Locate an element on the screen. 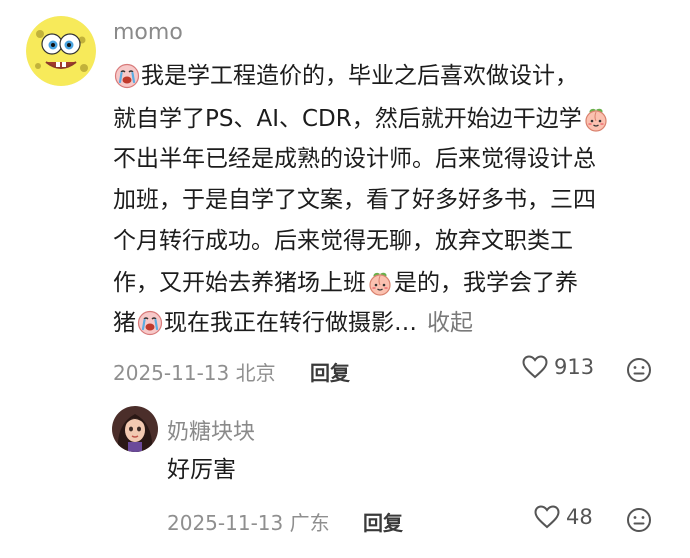  like-button: 913 is located at coordinates (558, 367).